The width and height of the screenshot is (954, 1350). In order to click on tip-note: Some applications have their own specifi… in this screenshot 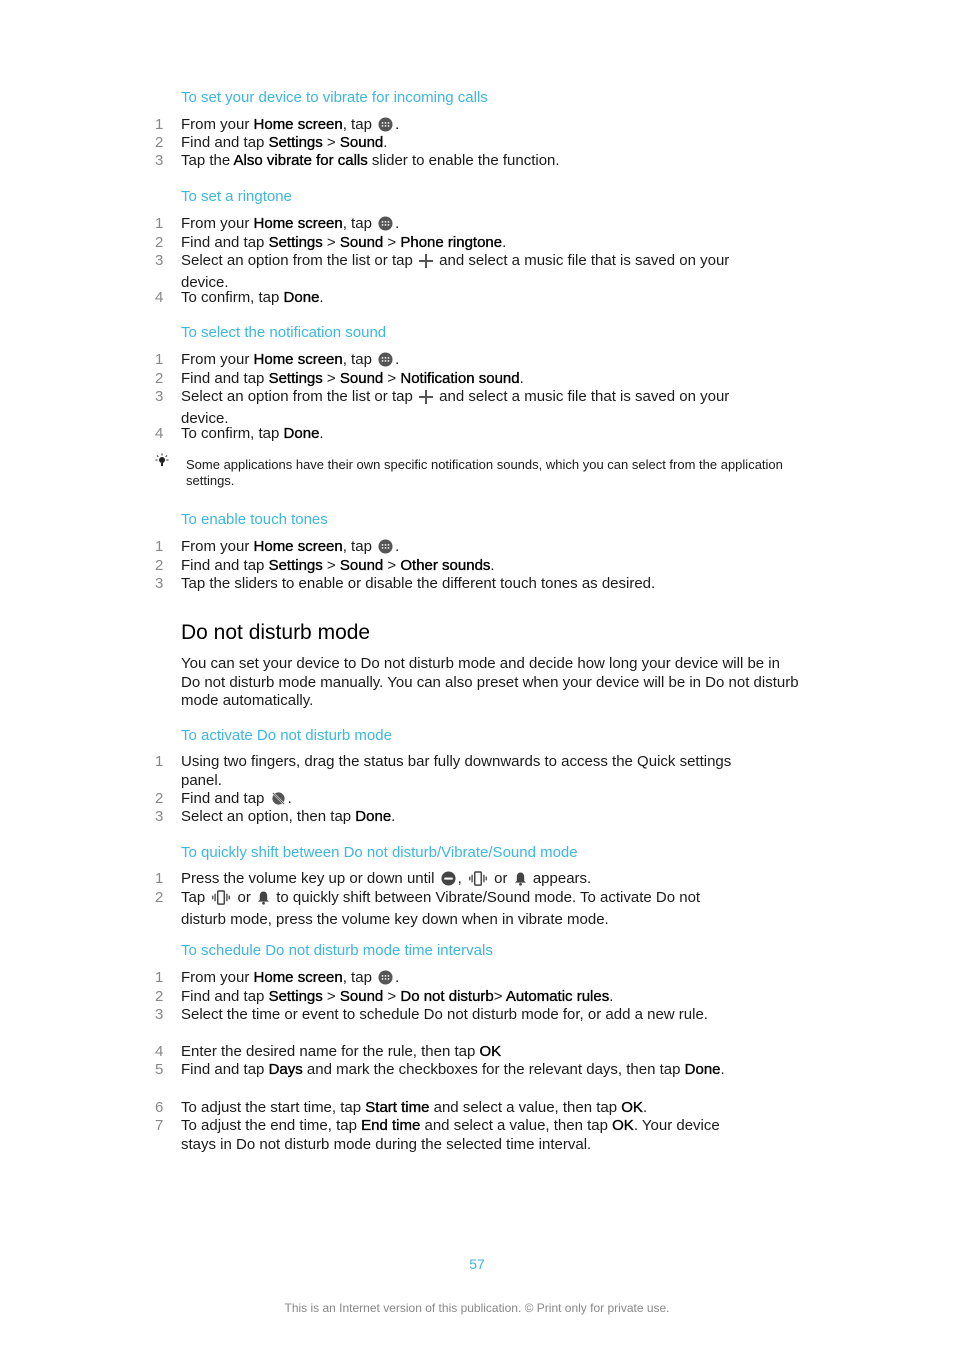, I will do `click(484, 472)`.